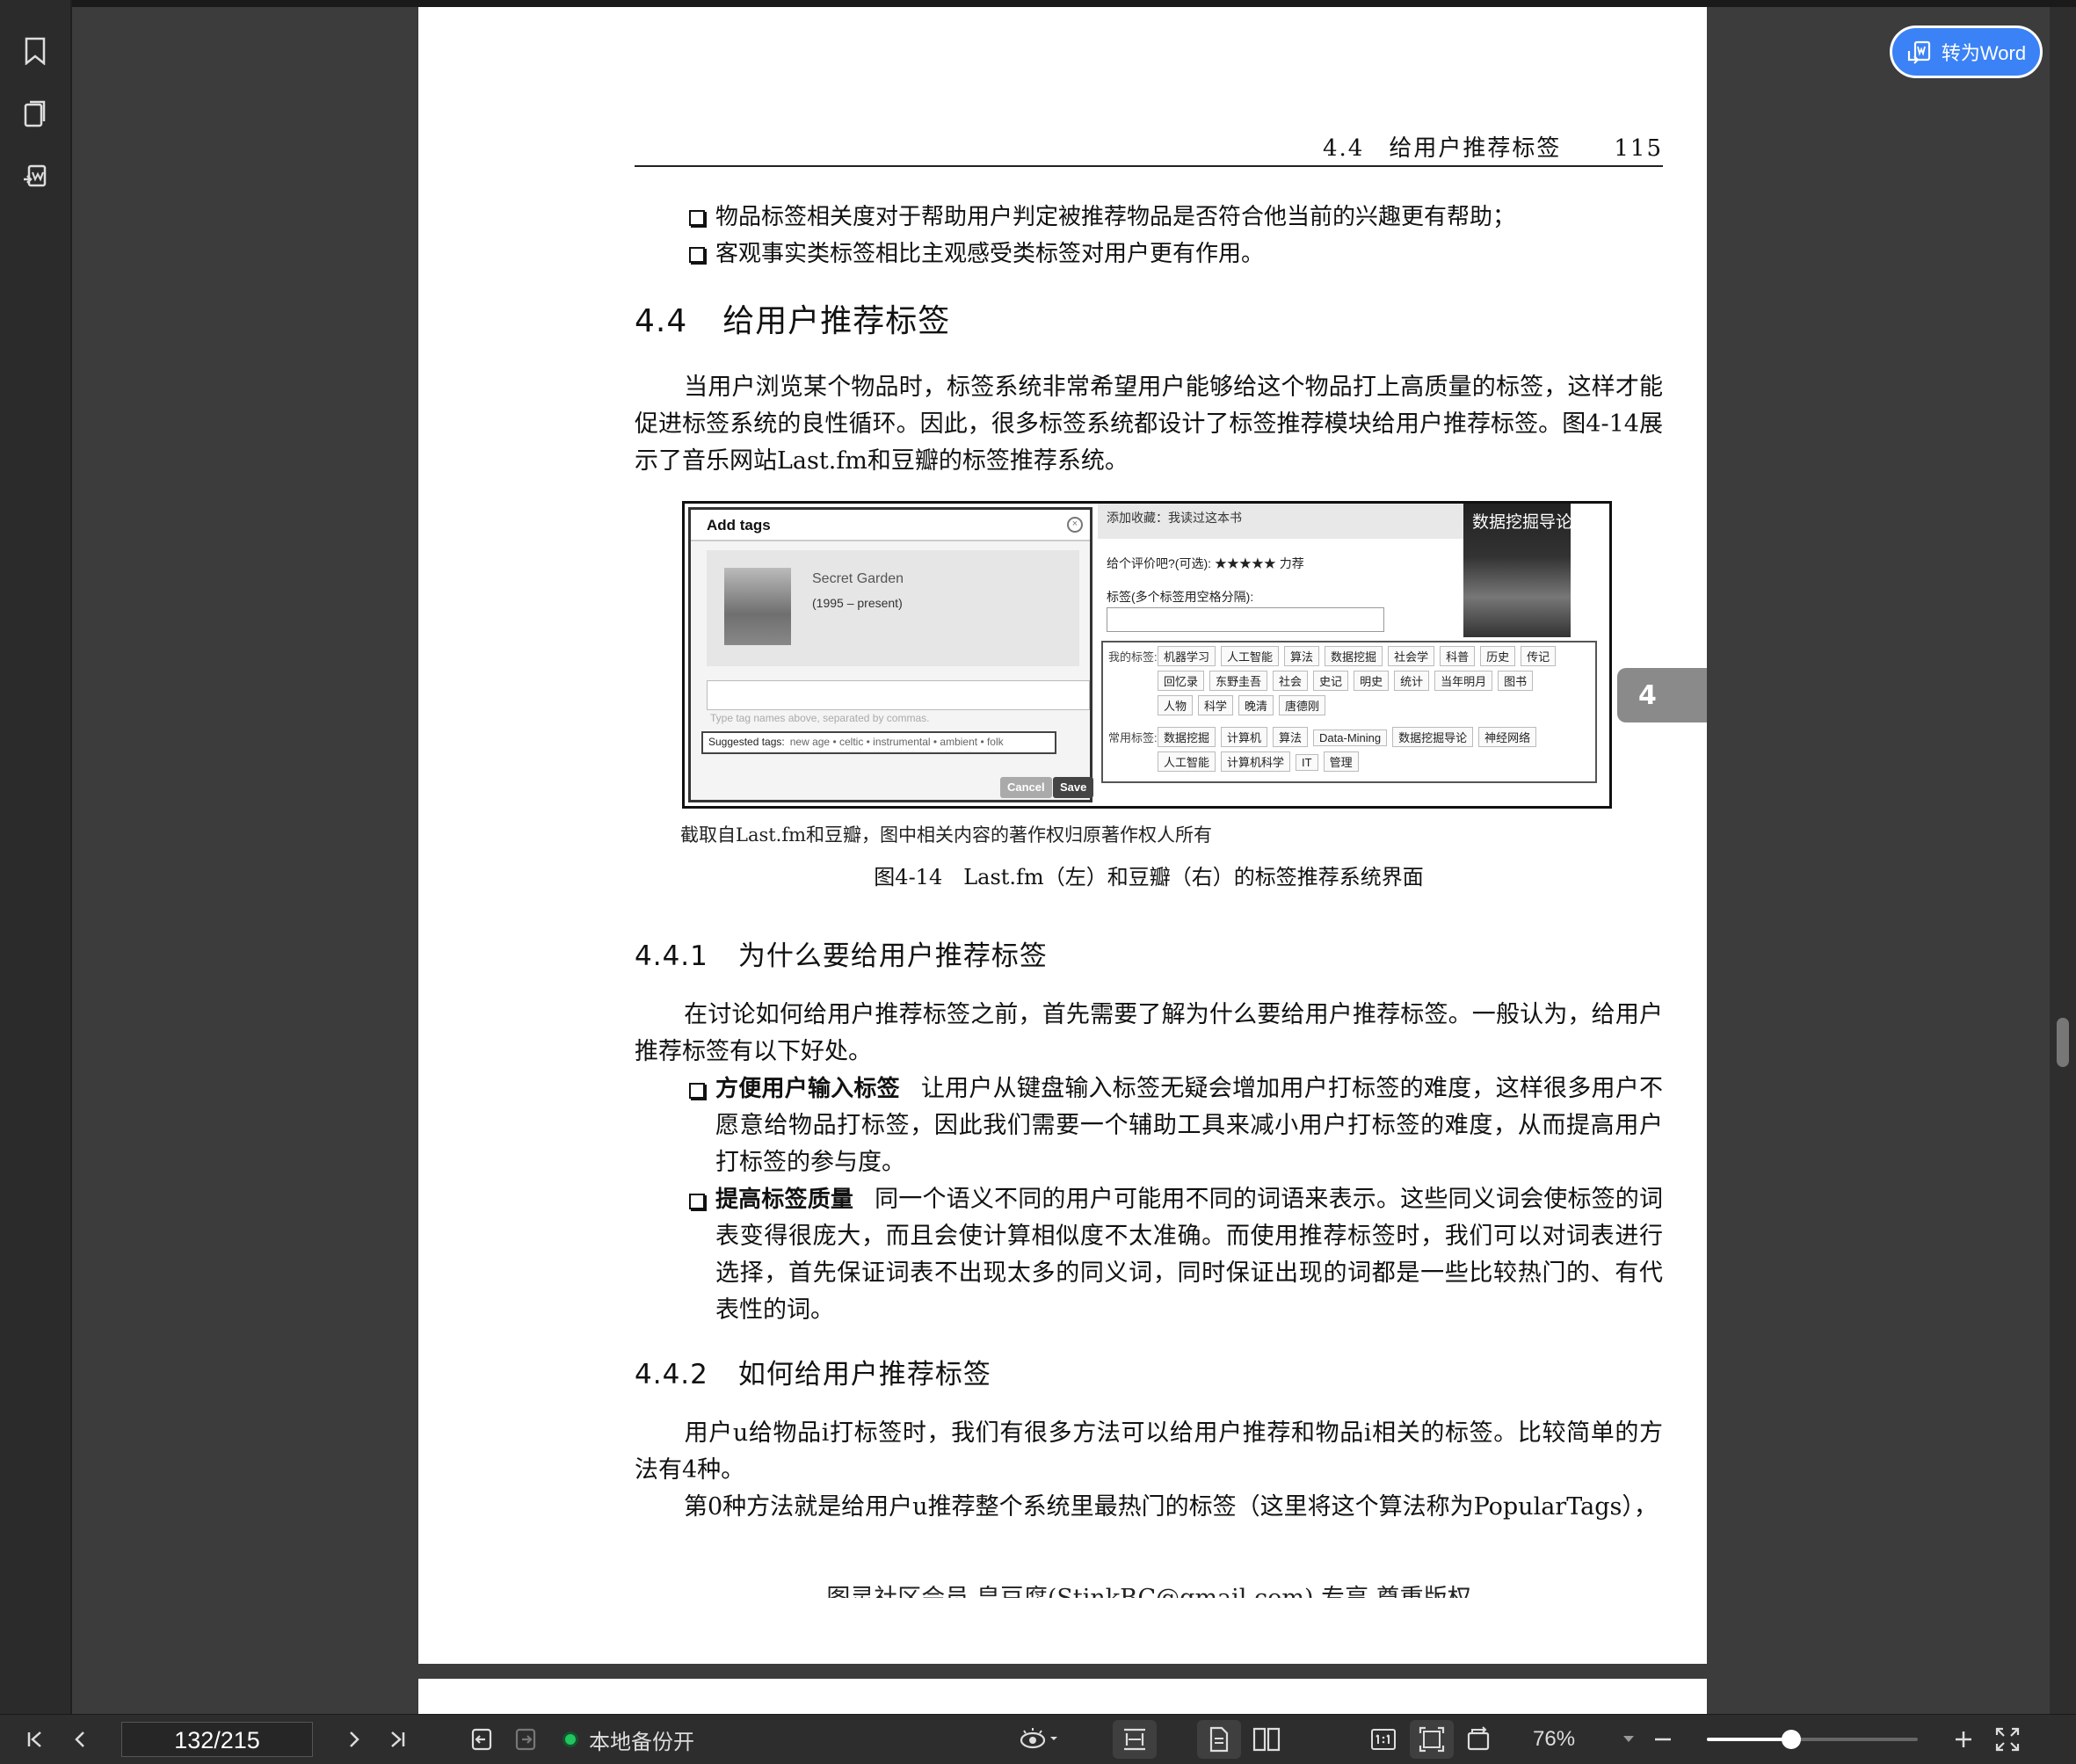 The height and width of the screenshot is (1764, 2076). What do you see at coordinates (1238, 681) in the screenshot?
I see `tag-chip: 东野圭吾` at bounding box center [1238, 681].